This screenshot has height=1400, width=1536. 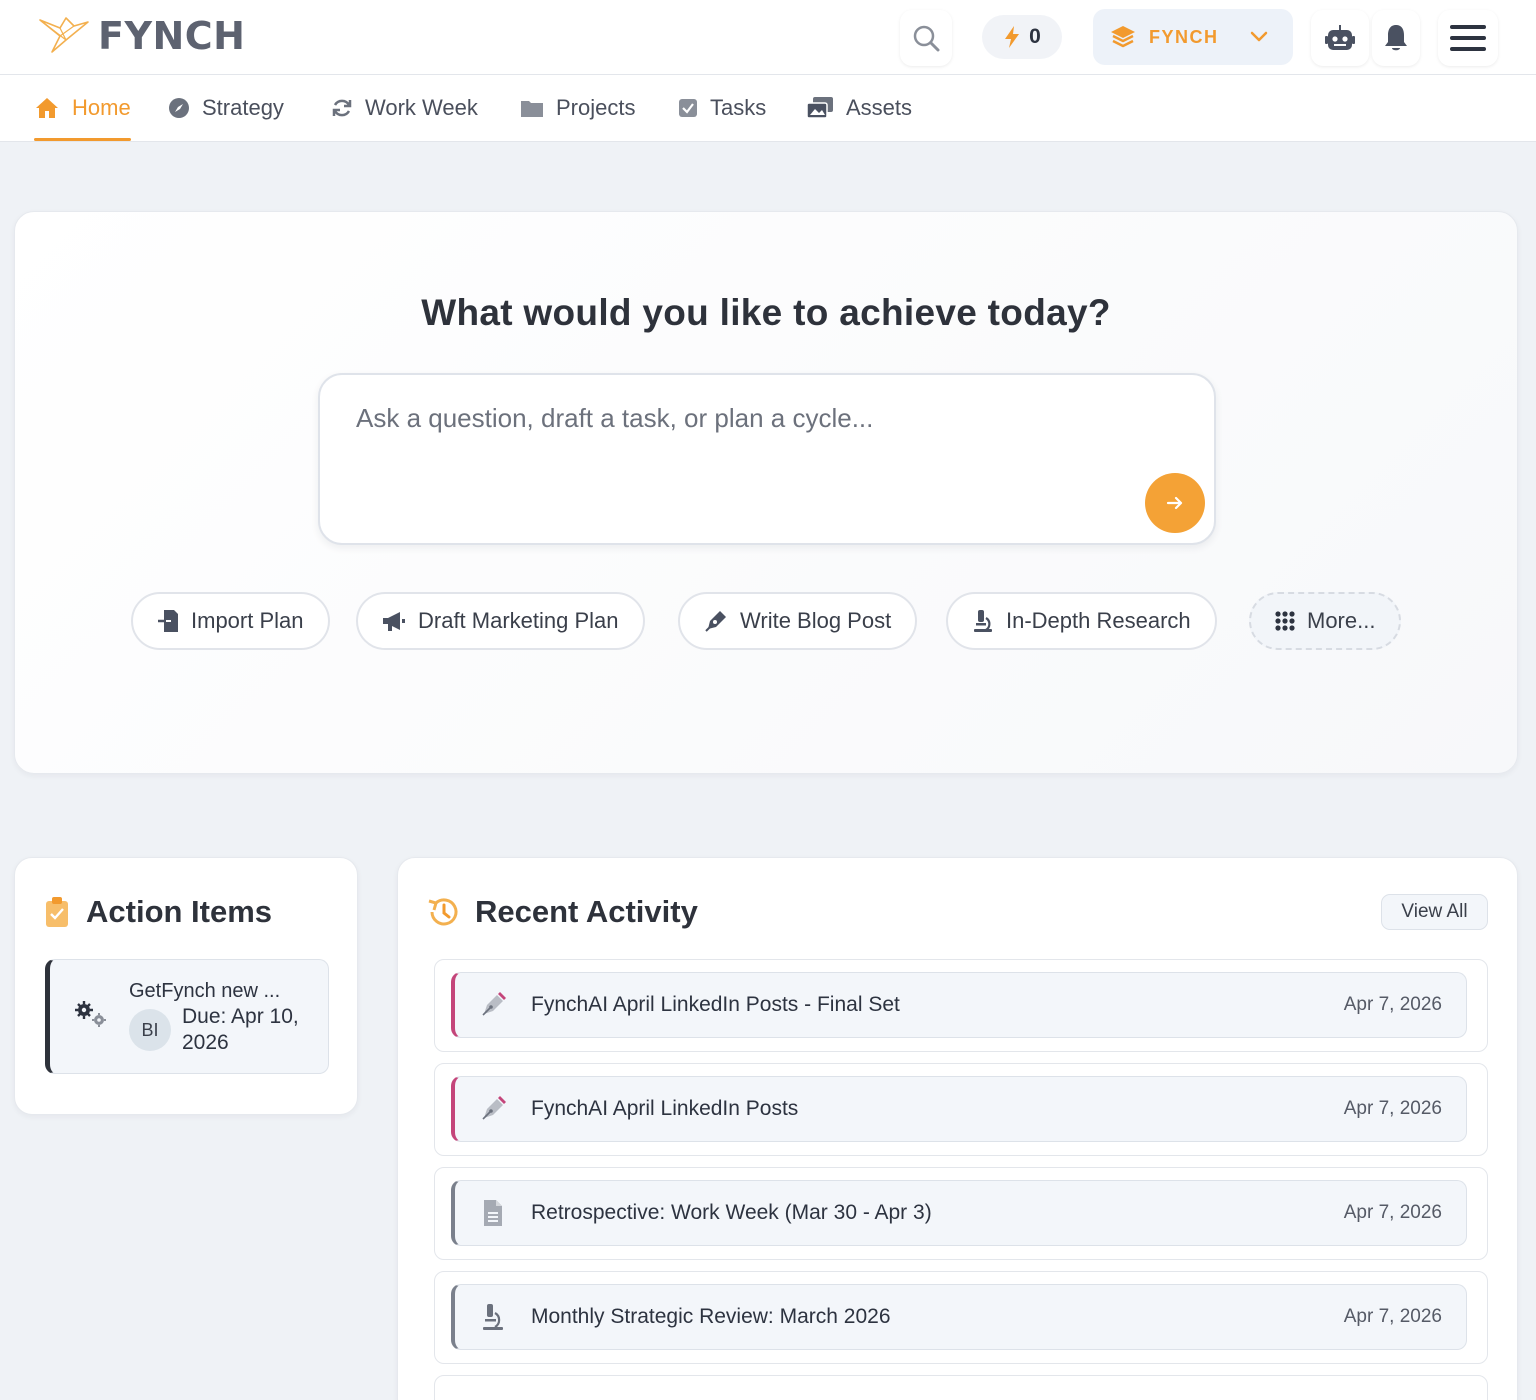 I want to click on activity-row: FynchAI April LinkedIn Posts Apr 7, 2026, so click(x=959, y=1109).